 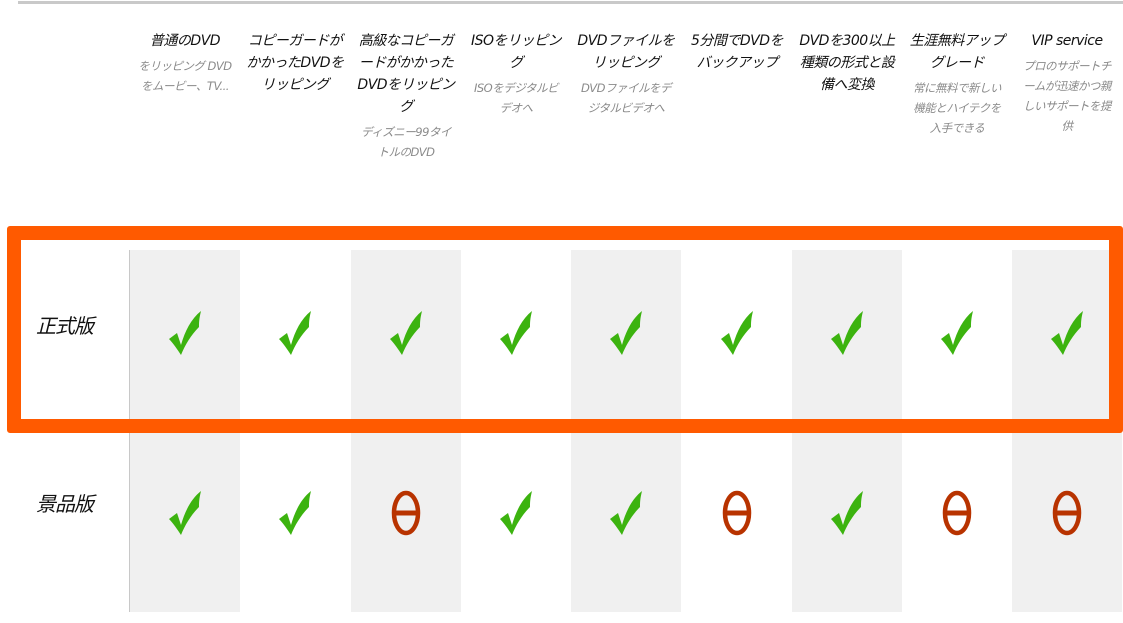 What do you see at coordinates (516, 74) in the screenshot?
I see `column-header: ISOをリッピング ISOをデジタルビデオへ` at bounding box center [516, 74].